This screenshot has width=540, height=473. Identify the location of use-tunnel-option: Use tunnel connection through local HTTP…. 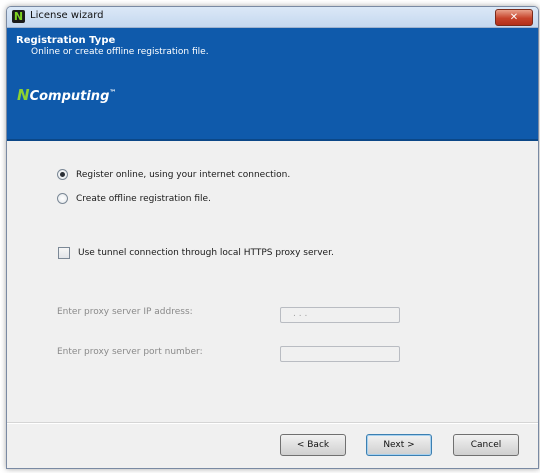
(196, 253).